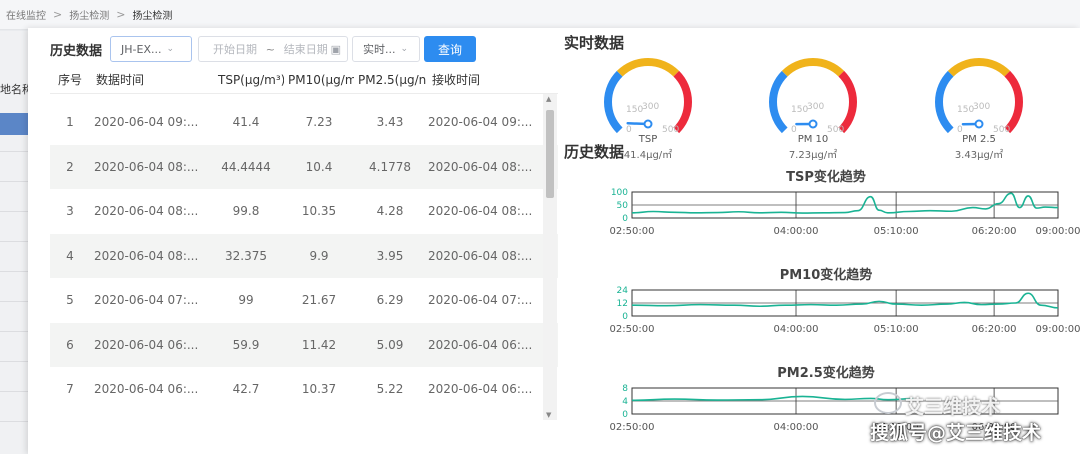 This screenshot has width=1080, height=454. Describe the element at coordinates (896, 329) in the screenshot. I see `x-tick-label: 05:10:00` at that location.